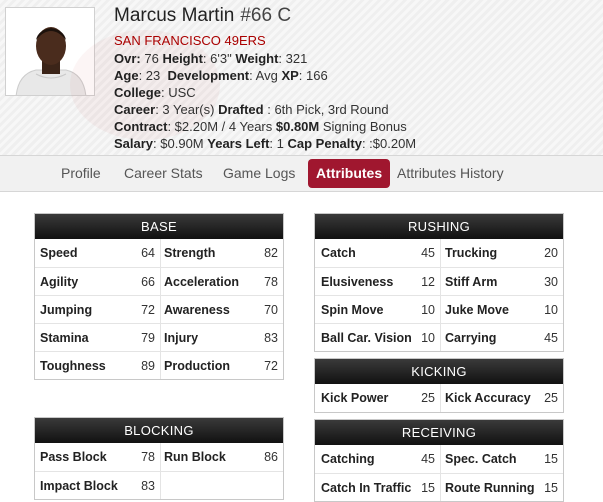 This screenshot has width=603, height=502. Describe the element at coordinates (148, 366) in the screenshot. I see `attribute-value: 89` at that location.